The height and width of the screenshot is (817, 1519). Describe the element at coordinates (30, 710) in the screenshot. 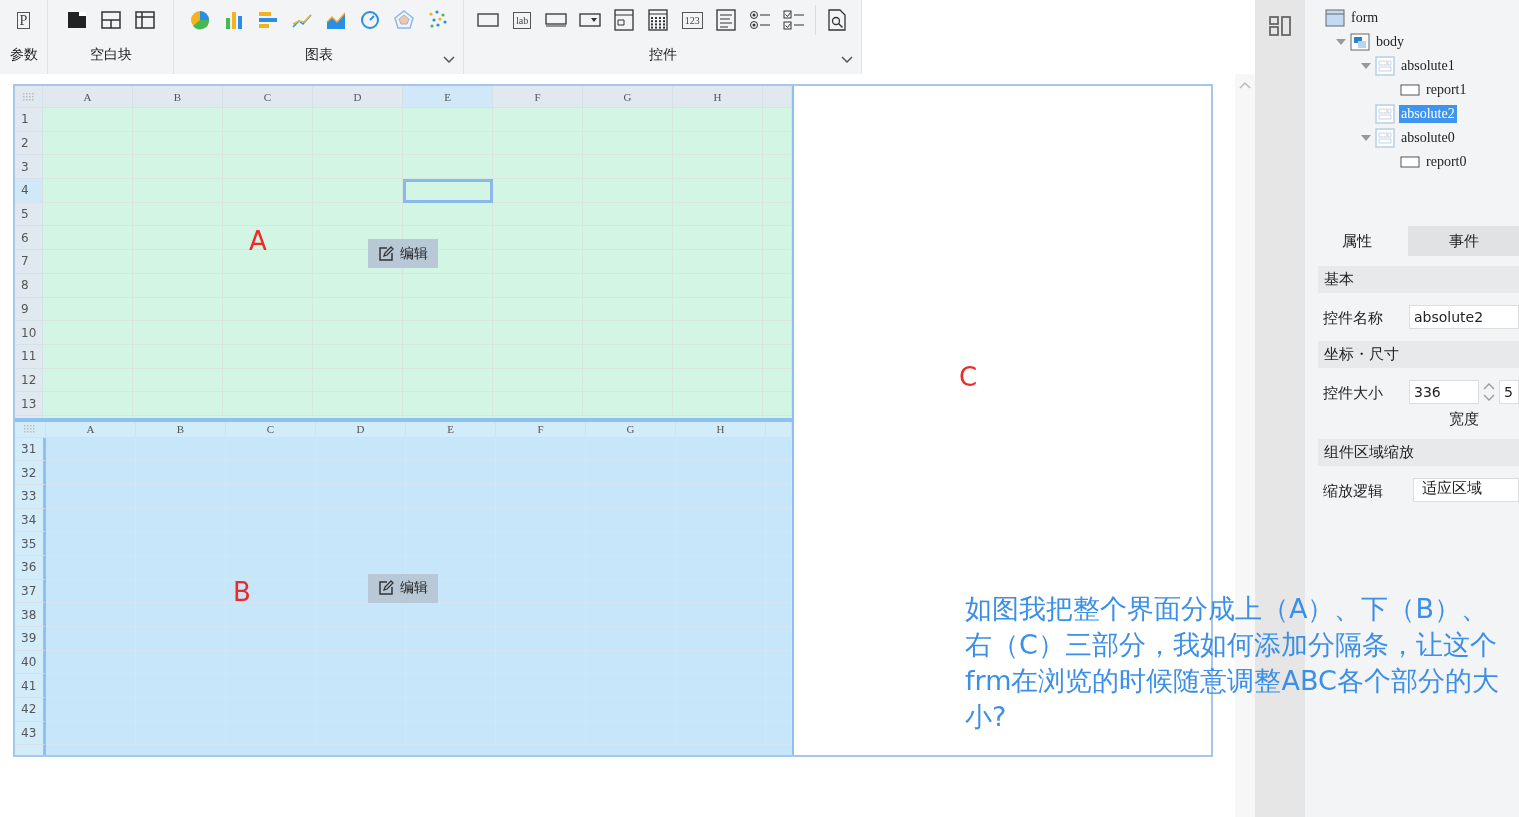

I see `row-header: 42` at that location.